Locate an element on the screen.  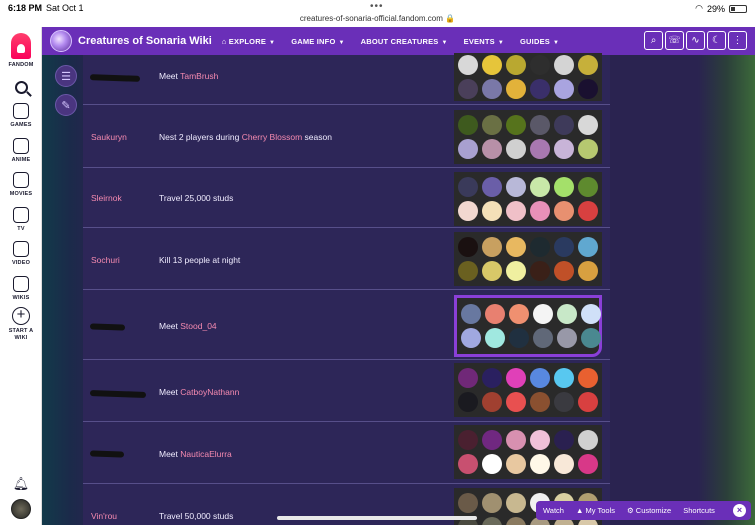
table-row: Sleirnok Travel 25,000 studs is located at coordinates (346, 198).